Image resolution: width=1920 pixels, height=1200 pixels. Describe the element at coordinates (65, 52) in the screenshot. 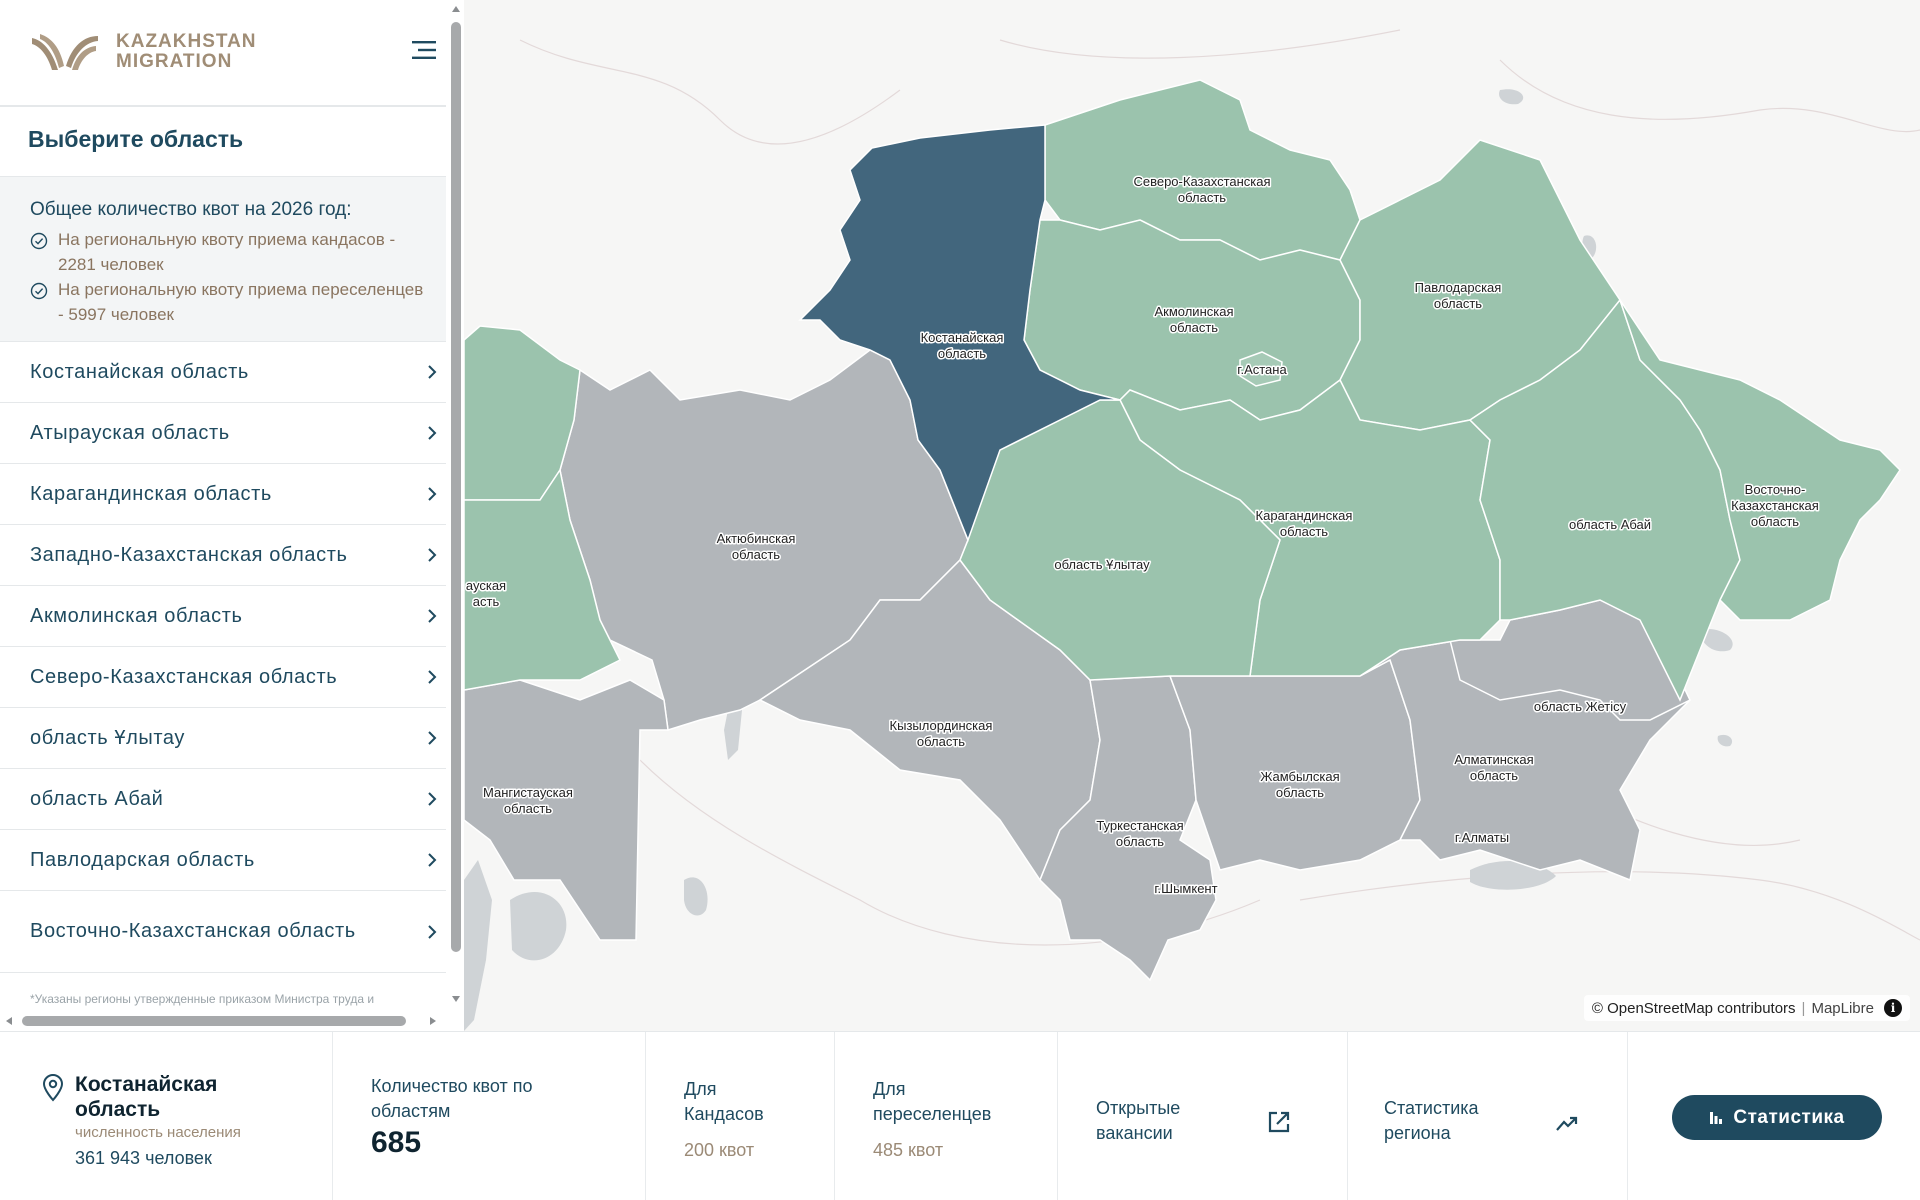

I see `wings-logo-icon` at that location.